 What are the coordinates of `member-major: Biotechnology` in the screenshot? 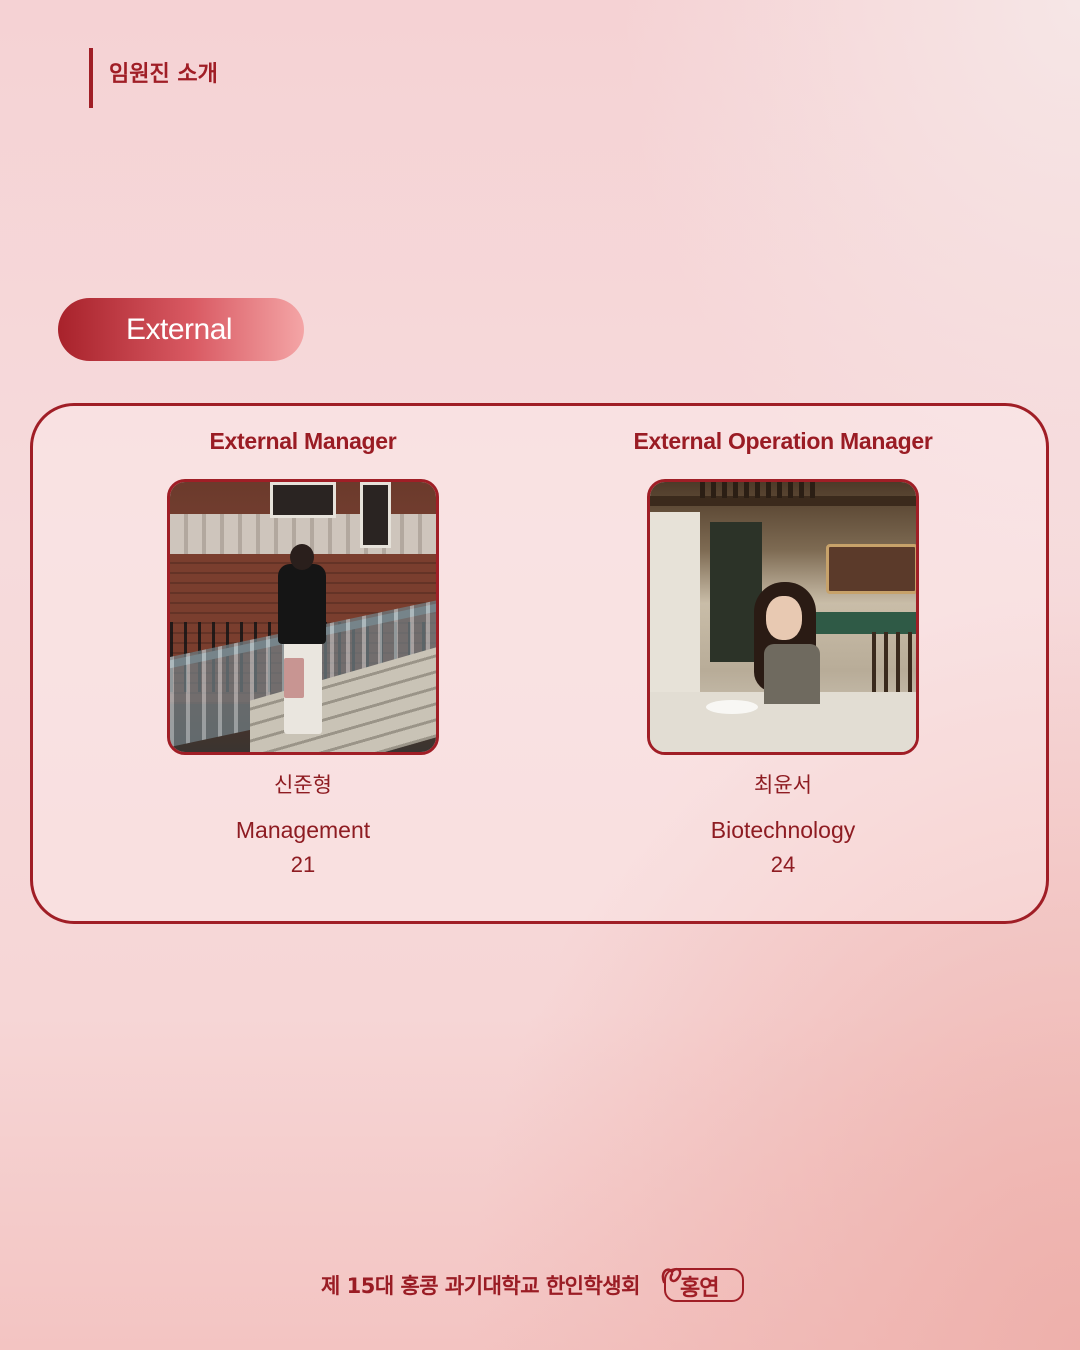 It's located at (783, 830).